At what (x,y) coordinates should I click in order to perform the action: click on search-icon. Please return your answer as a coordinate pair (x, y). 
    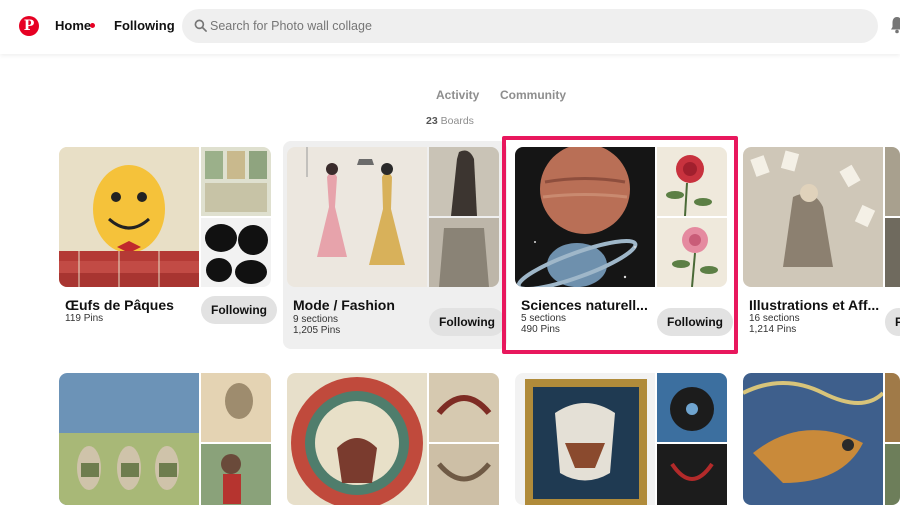
    Looking at the image, I should click on (200, 25).